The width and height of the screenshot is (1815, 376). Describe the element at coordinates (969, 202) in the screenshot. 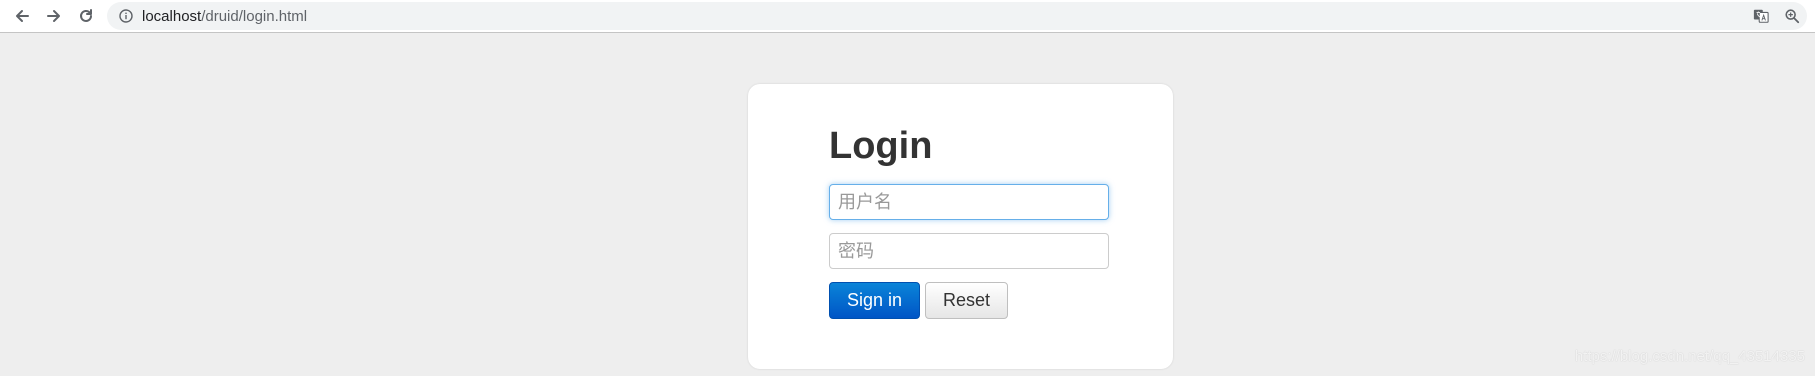

I see `username-input` at that location.